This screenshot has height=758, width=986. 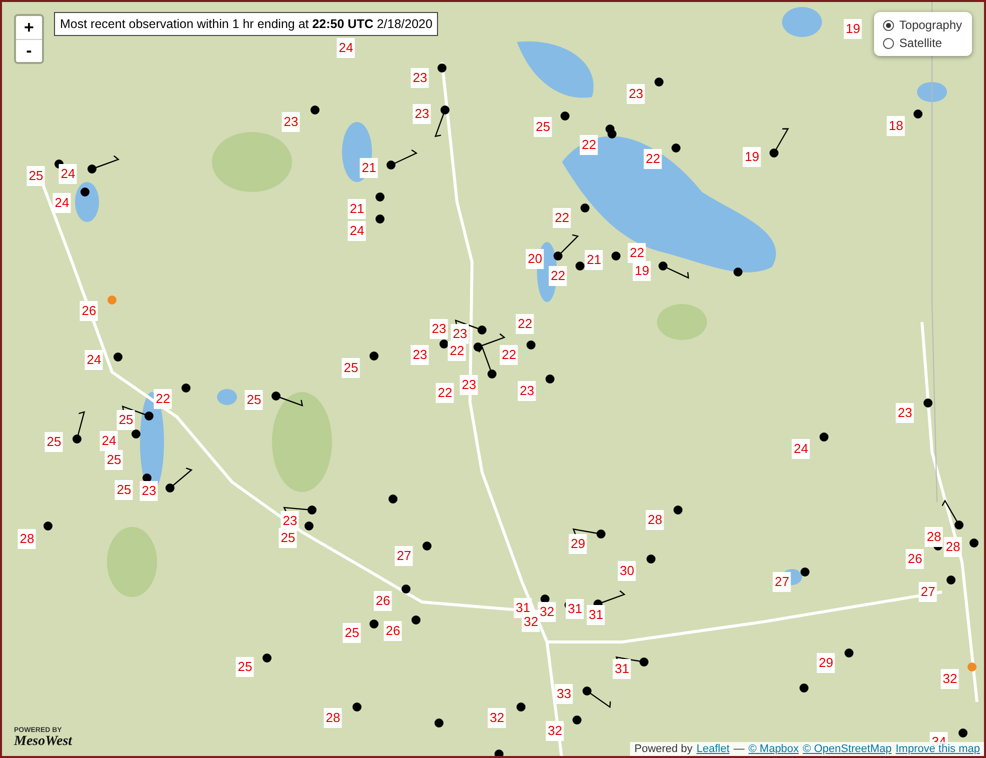 I want to click on temperature-label: 30, so click(x=627, y=571).